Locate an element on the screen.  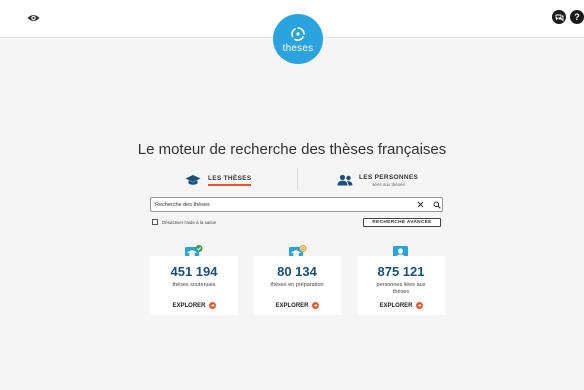
clear-search-button is located at coordinates (420, 204).